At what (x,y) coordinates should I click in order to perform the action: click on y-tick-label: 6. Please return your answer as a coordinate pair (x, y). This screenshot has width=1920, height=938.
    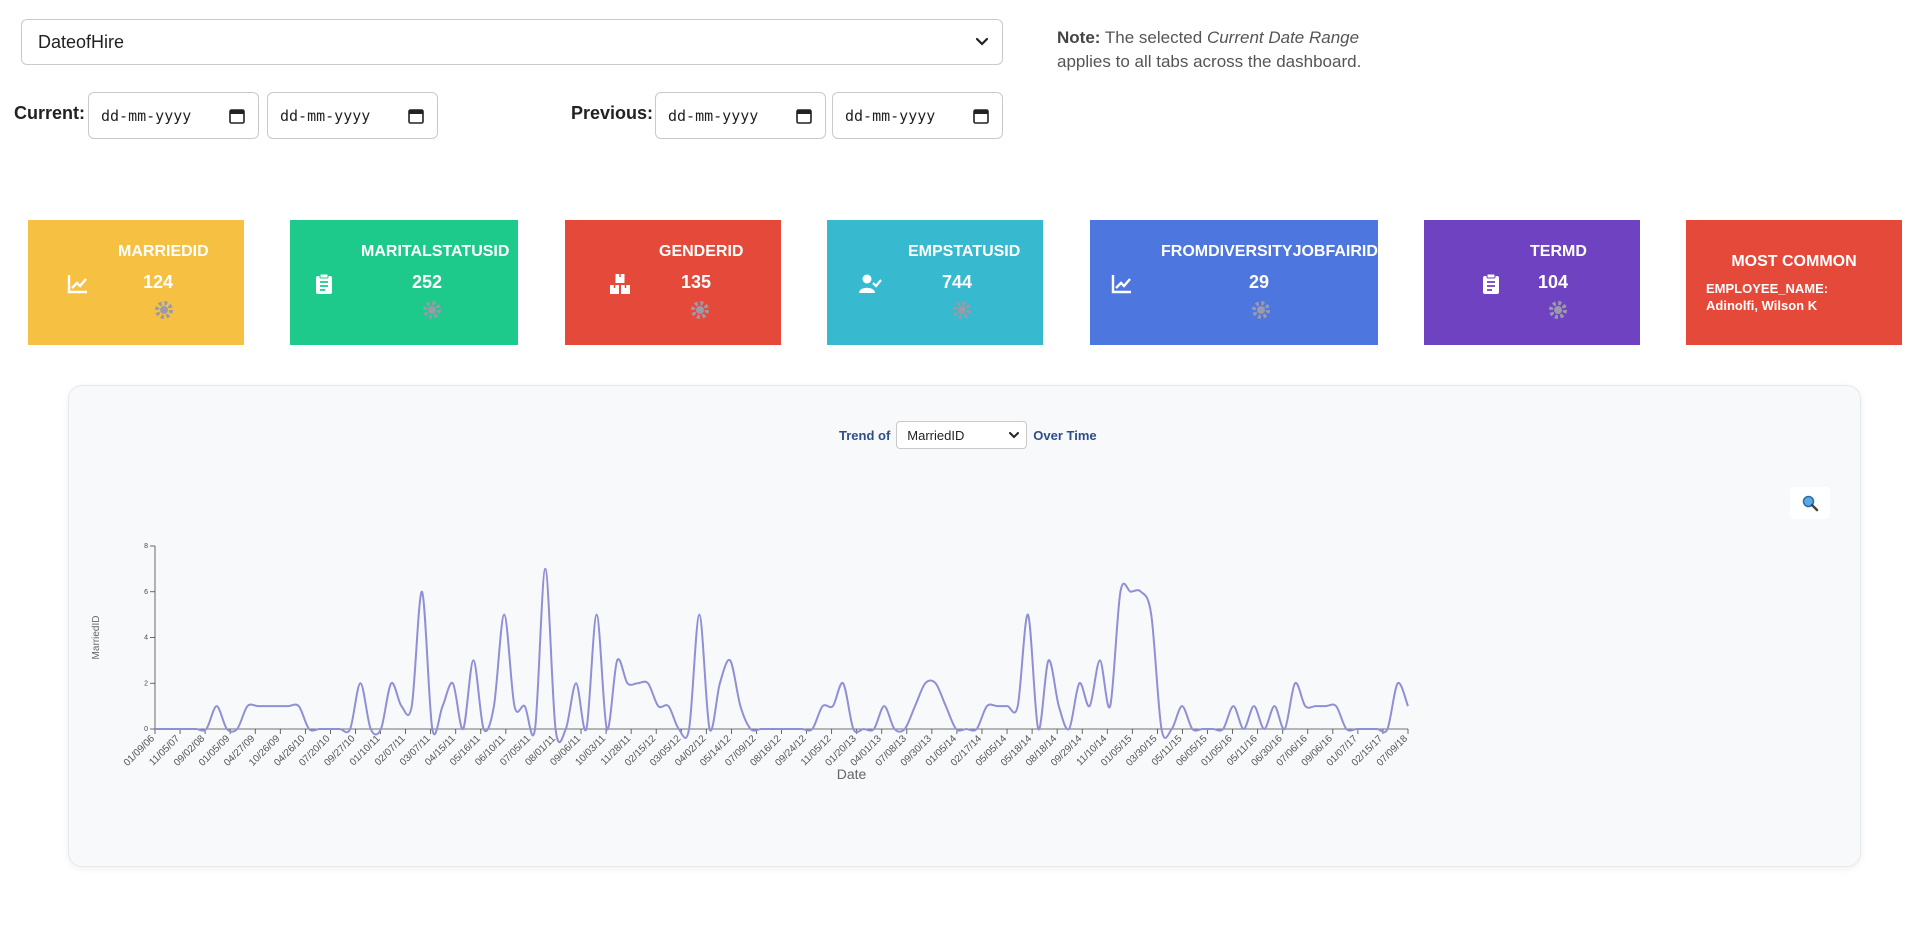
    Looking at the image, I should click on (146, 592).